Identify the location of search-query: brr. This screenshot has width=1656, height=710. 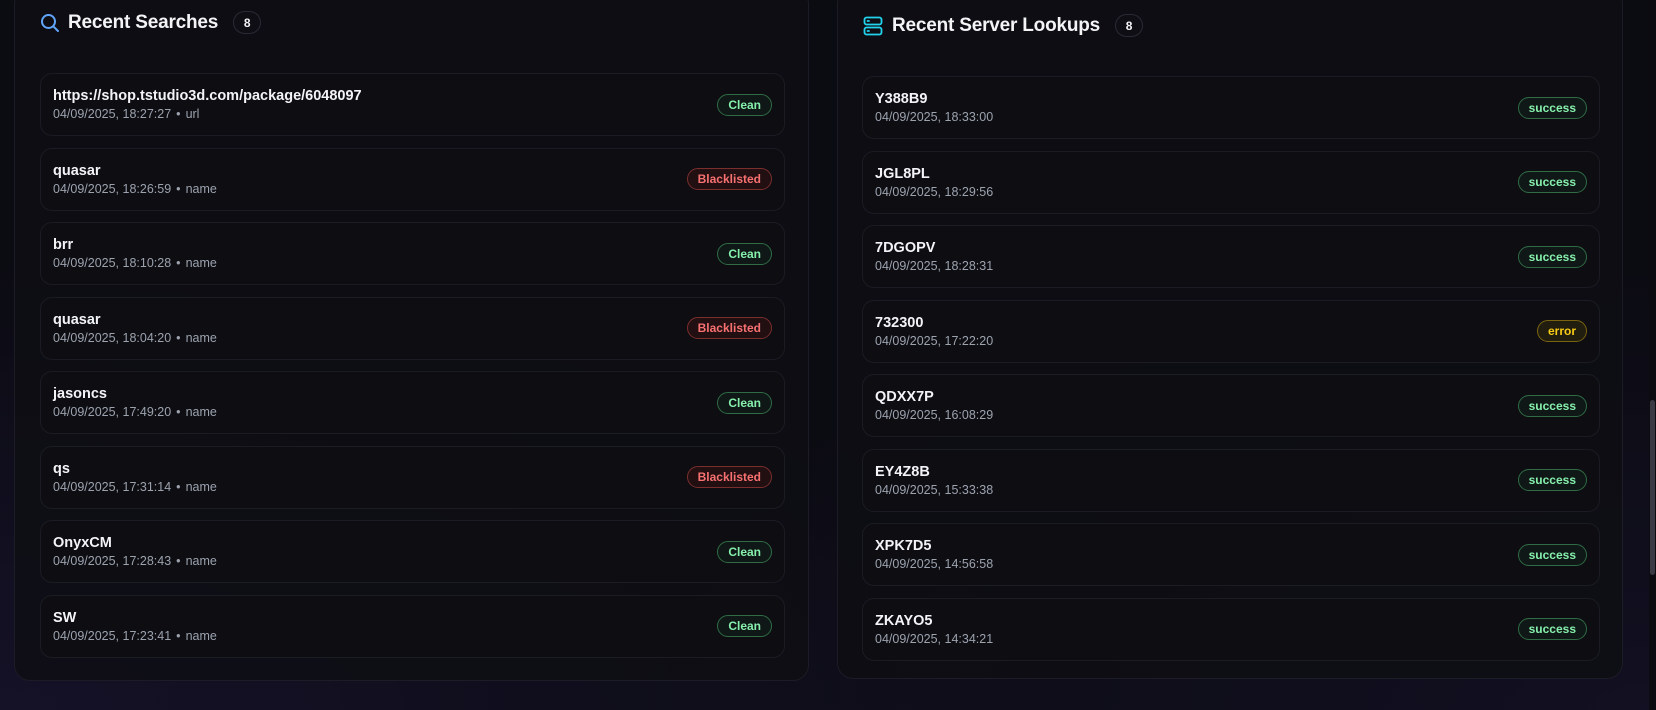
(63, 245).